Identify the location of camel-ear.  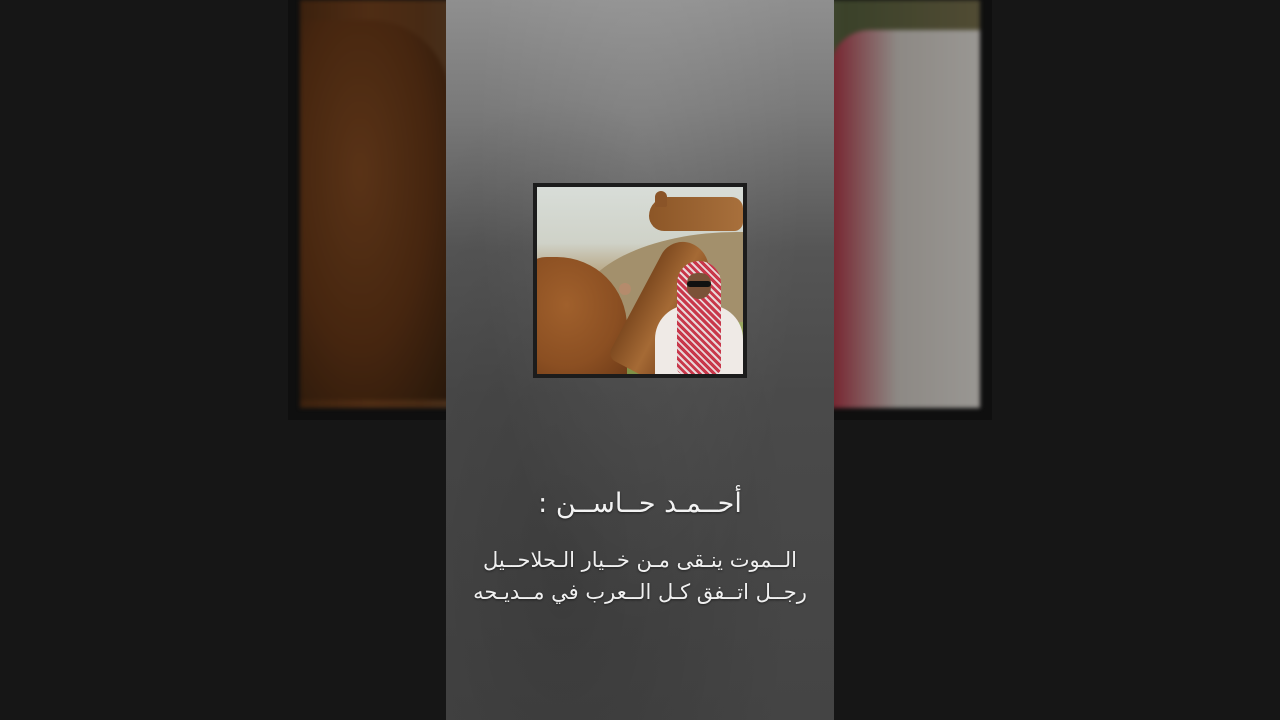
(661, 199).